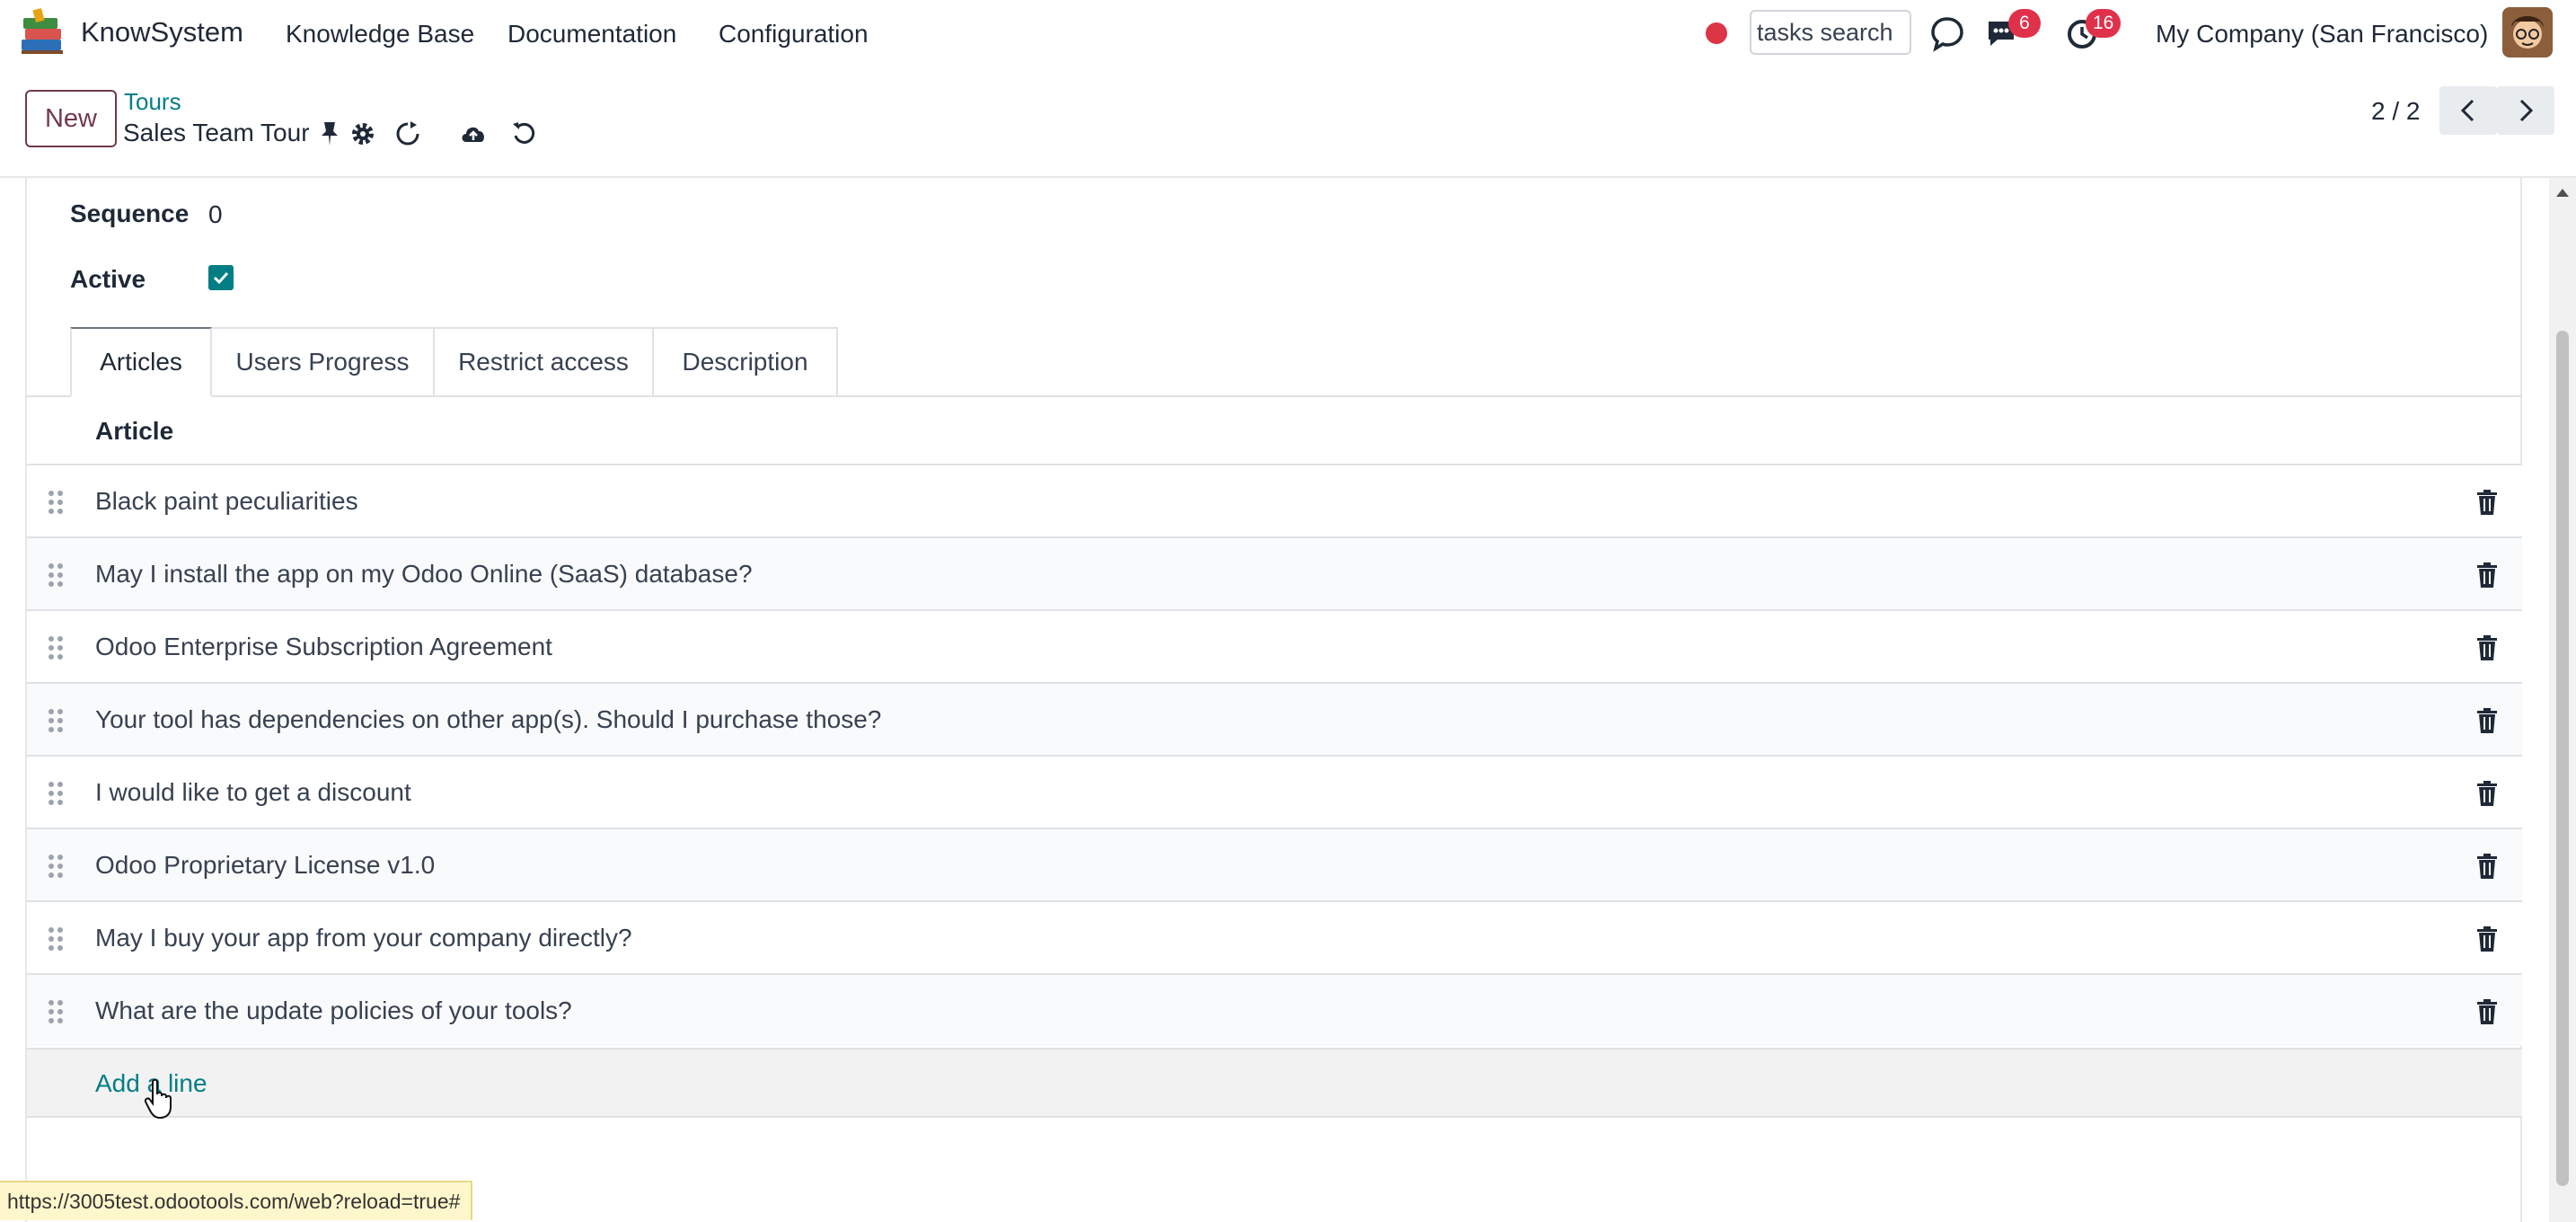 This screenshot has width=2576, height=1222. What do you see at coordinates (2104, 23) in the screenshot?
I see `activities-badge: 16` at bounding box center [2104, 23].